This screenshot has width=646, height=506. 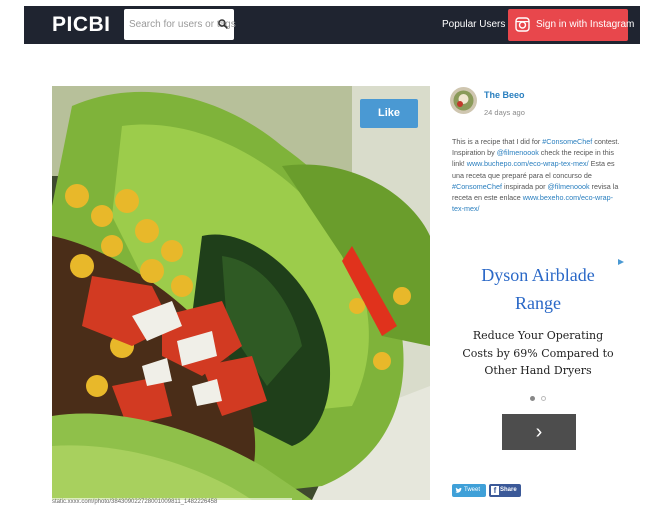 I want to click on tweet-label: Tweet, so click(x=472, y=490).